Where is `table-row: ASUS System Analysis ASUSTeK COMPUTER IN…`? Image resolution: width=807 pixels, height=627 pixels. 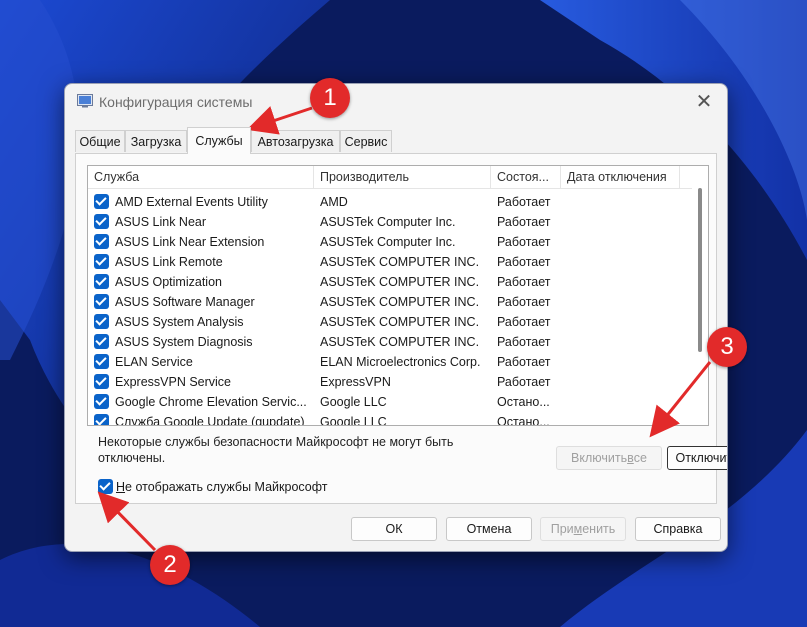 table-row: ASUS System Analysis ASUSTeK COMPUTER IN… is located at coordinates (390, 322).